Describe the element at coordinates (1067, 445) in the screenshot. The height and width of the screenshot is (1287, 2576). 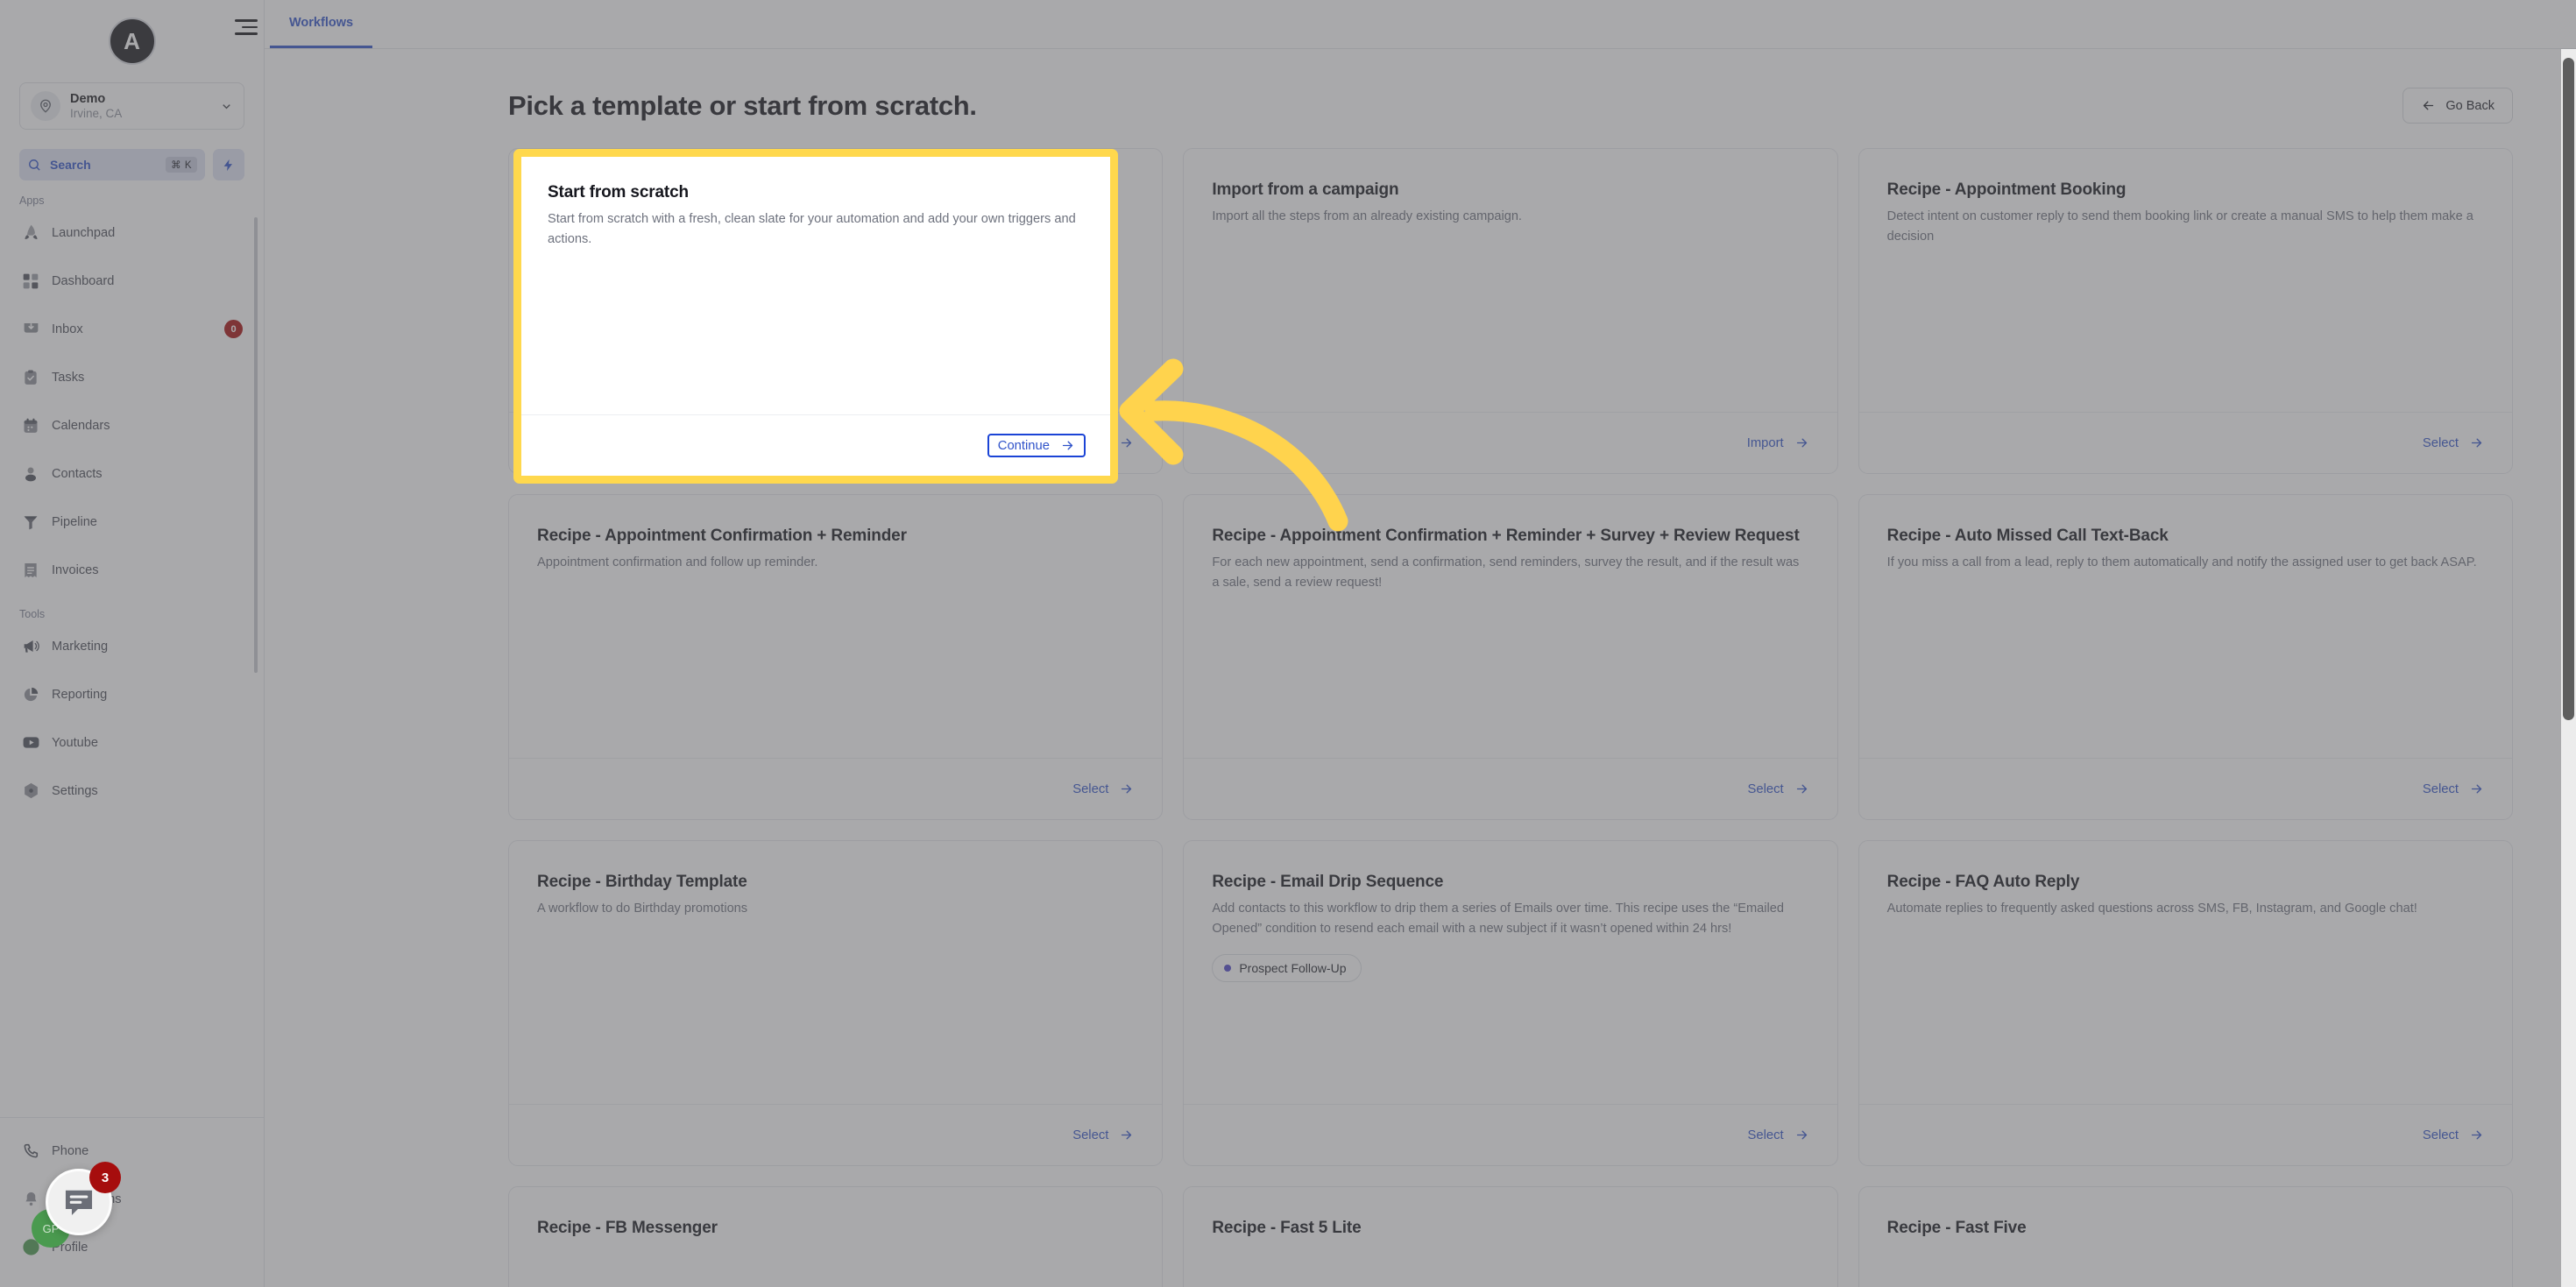
I see `arrow-right-icon` at that location.